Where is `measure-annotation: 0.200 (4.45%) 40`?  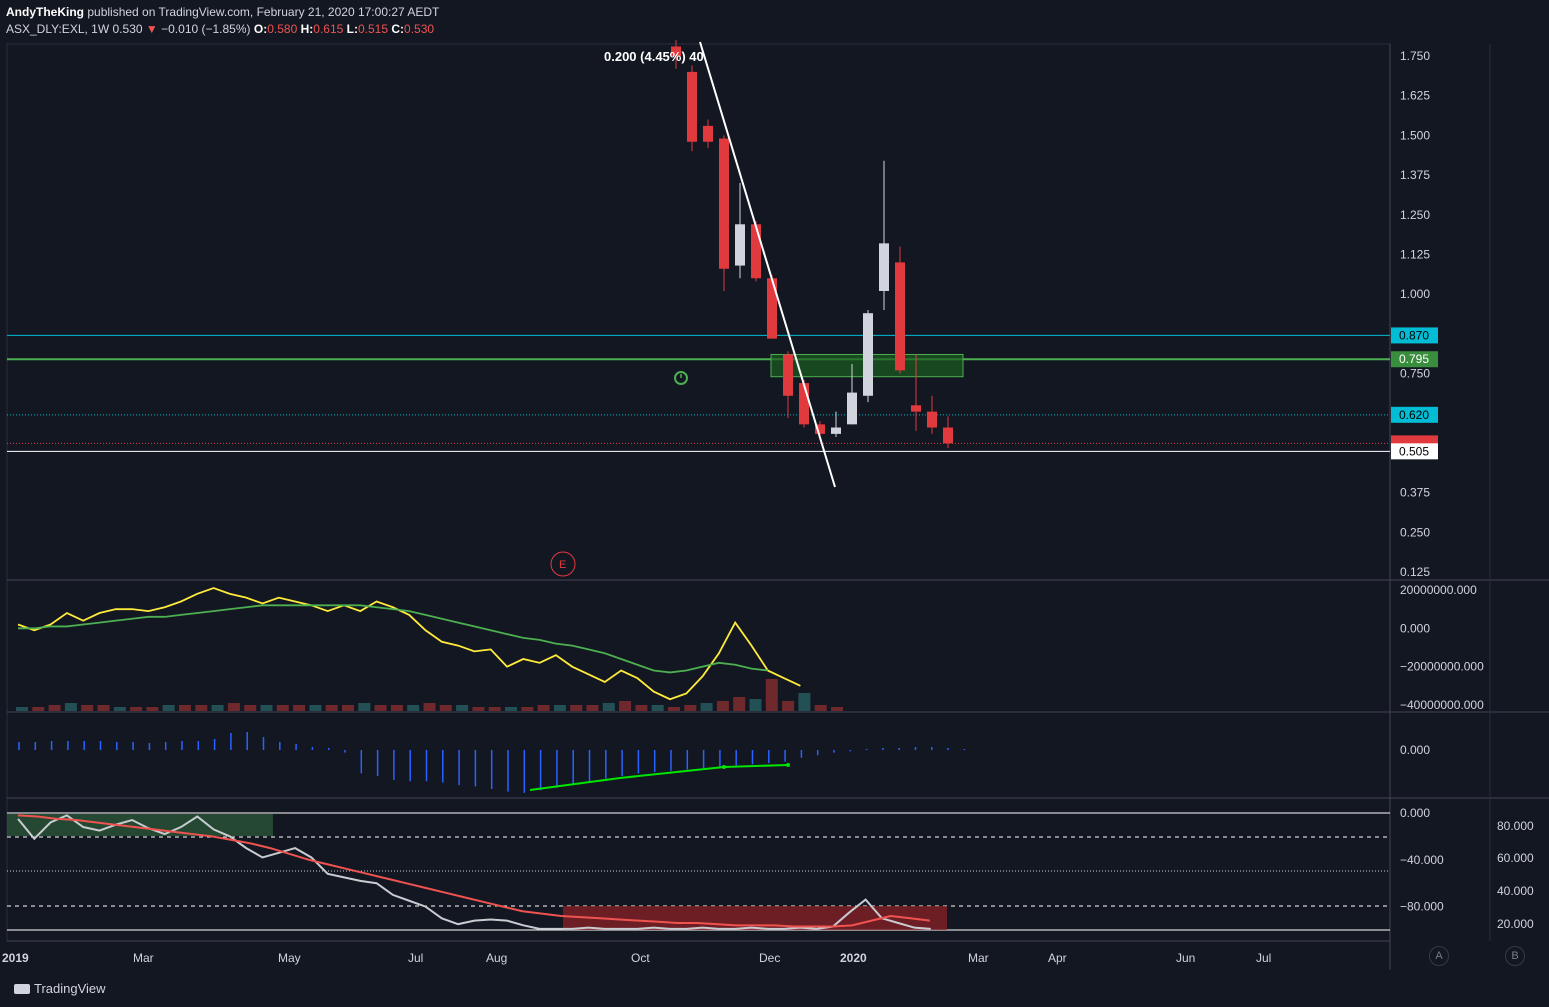
measure-annotation: 0.200 (4.45%) 40 is located at coordinates (654, 56).